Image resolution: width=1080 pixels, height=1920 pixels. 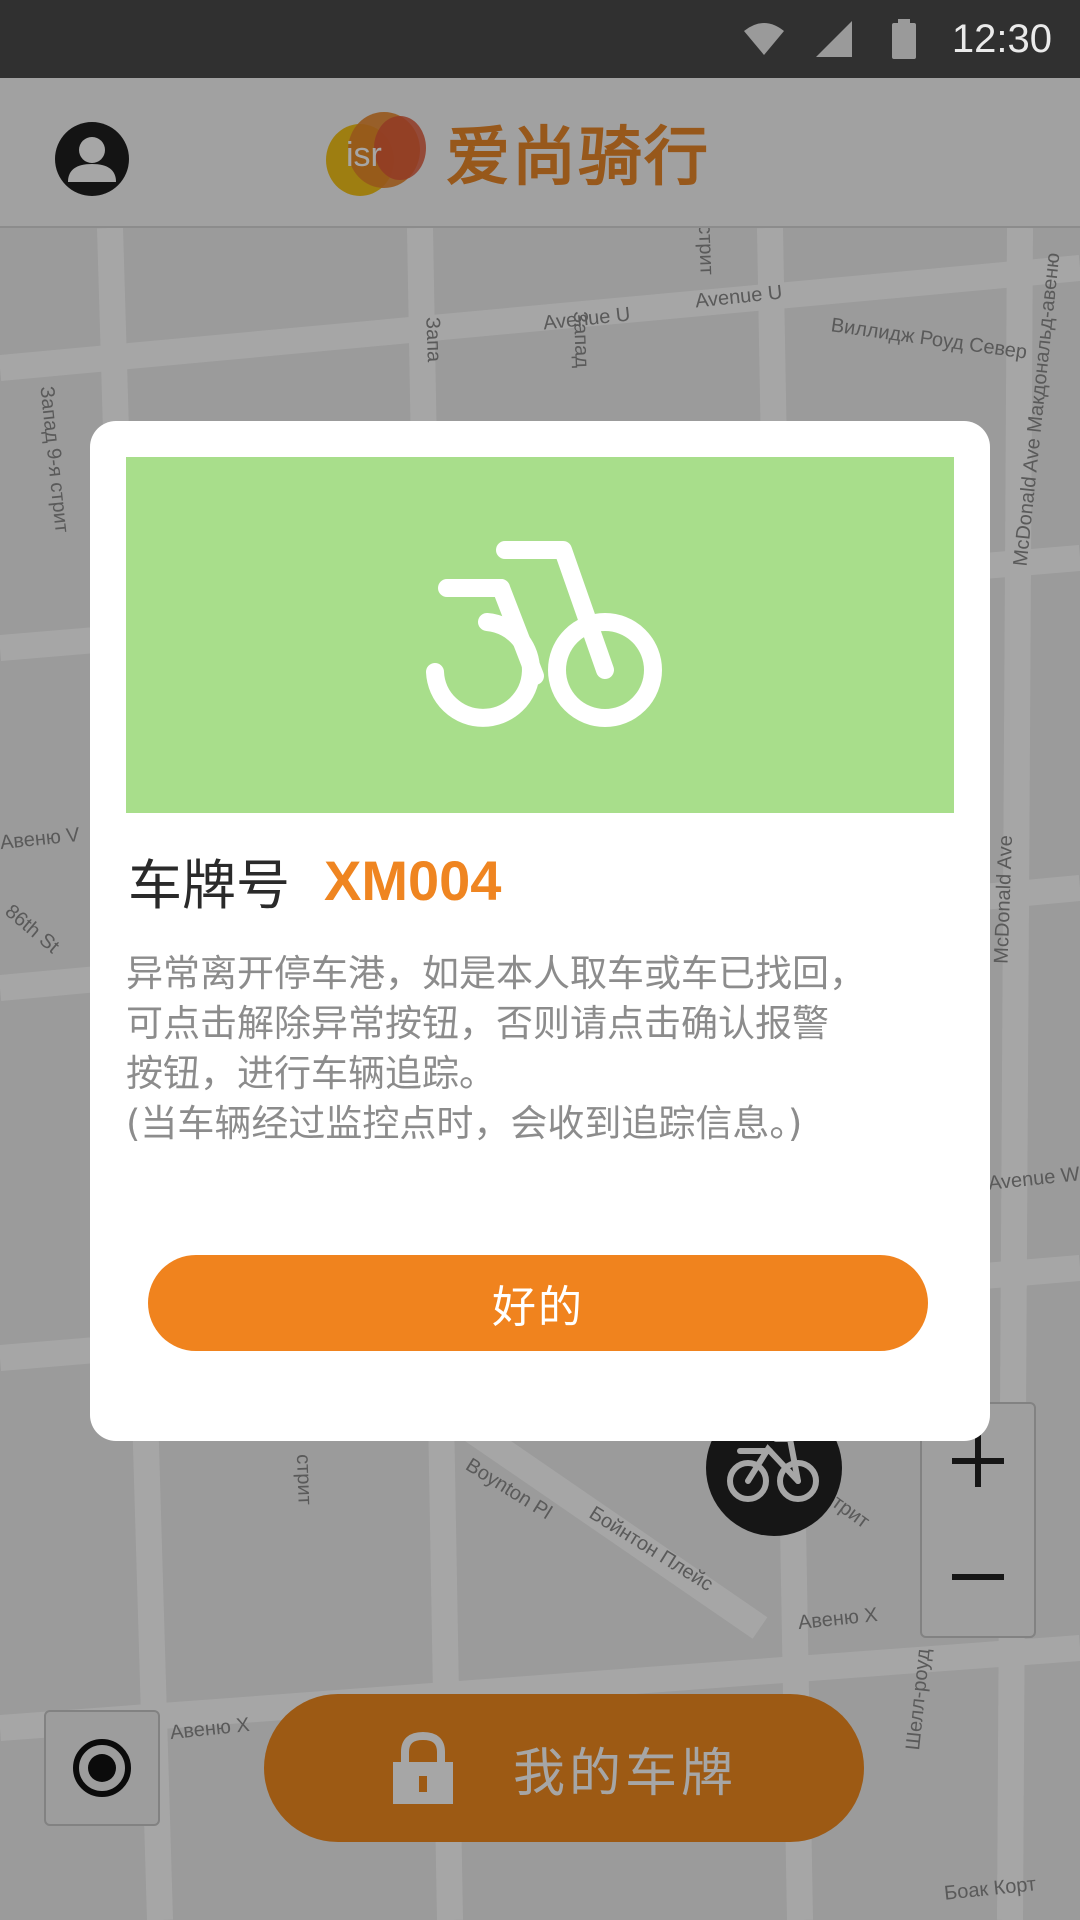 What do you see at coordinates (540, 39) in the screenshot?
I see `status-bar: 12:30` at bounding box center [540, 39].